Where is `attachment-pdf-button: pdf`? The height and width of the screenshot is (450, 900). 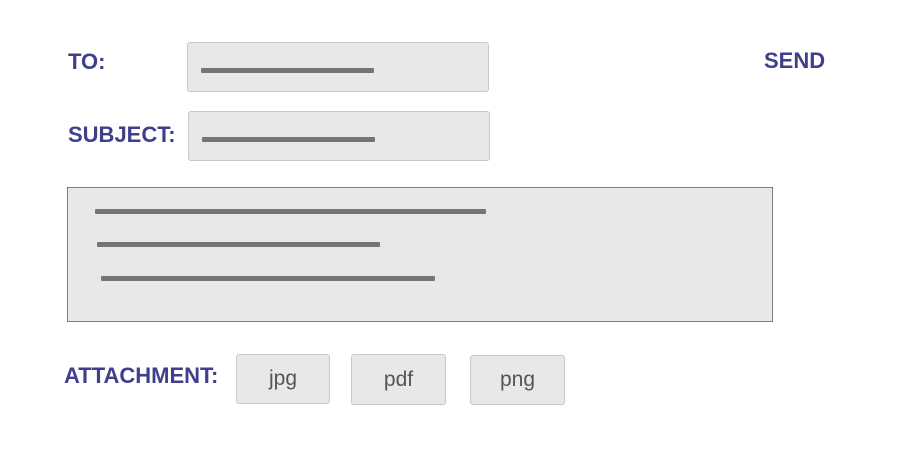 attachment-pdf-button: pdf is located at coordinates (398, 379).